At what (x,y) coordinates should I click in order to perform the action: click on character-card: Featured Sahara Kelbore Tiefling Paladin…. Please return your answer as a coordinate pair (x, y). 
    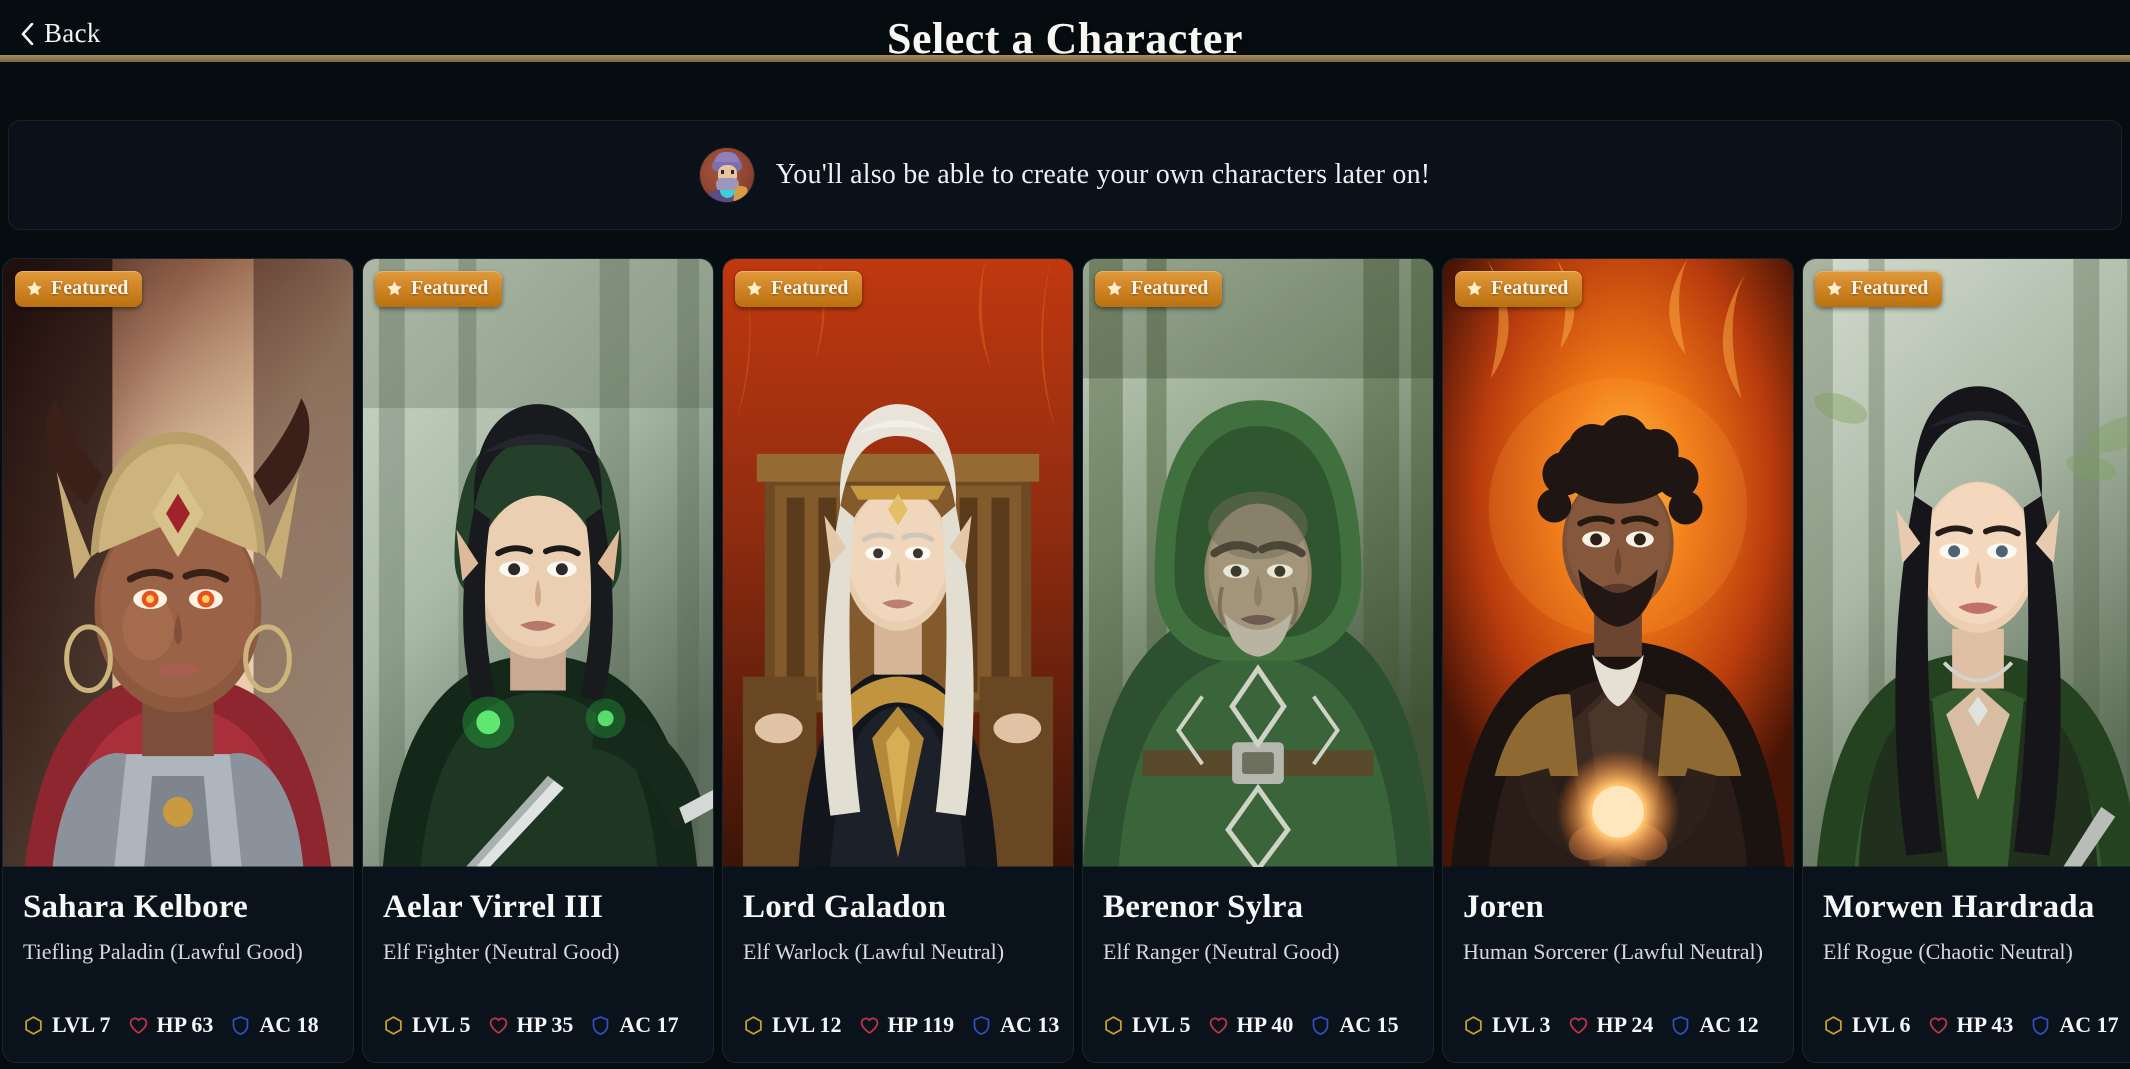
    Looking at the image, I should click on (178, 660).